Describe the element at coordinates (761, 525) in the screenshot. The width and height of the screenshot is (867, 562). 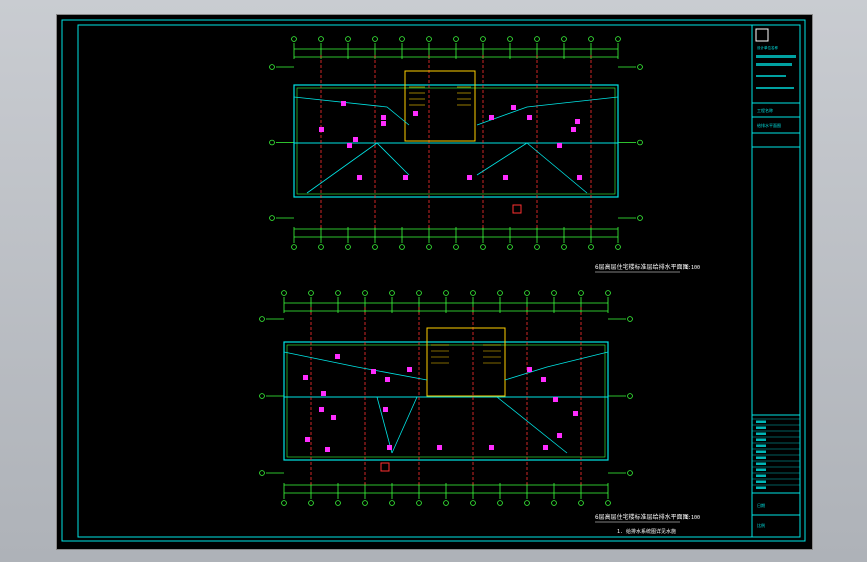
I see `title-block-line-11: 比例` at that location.